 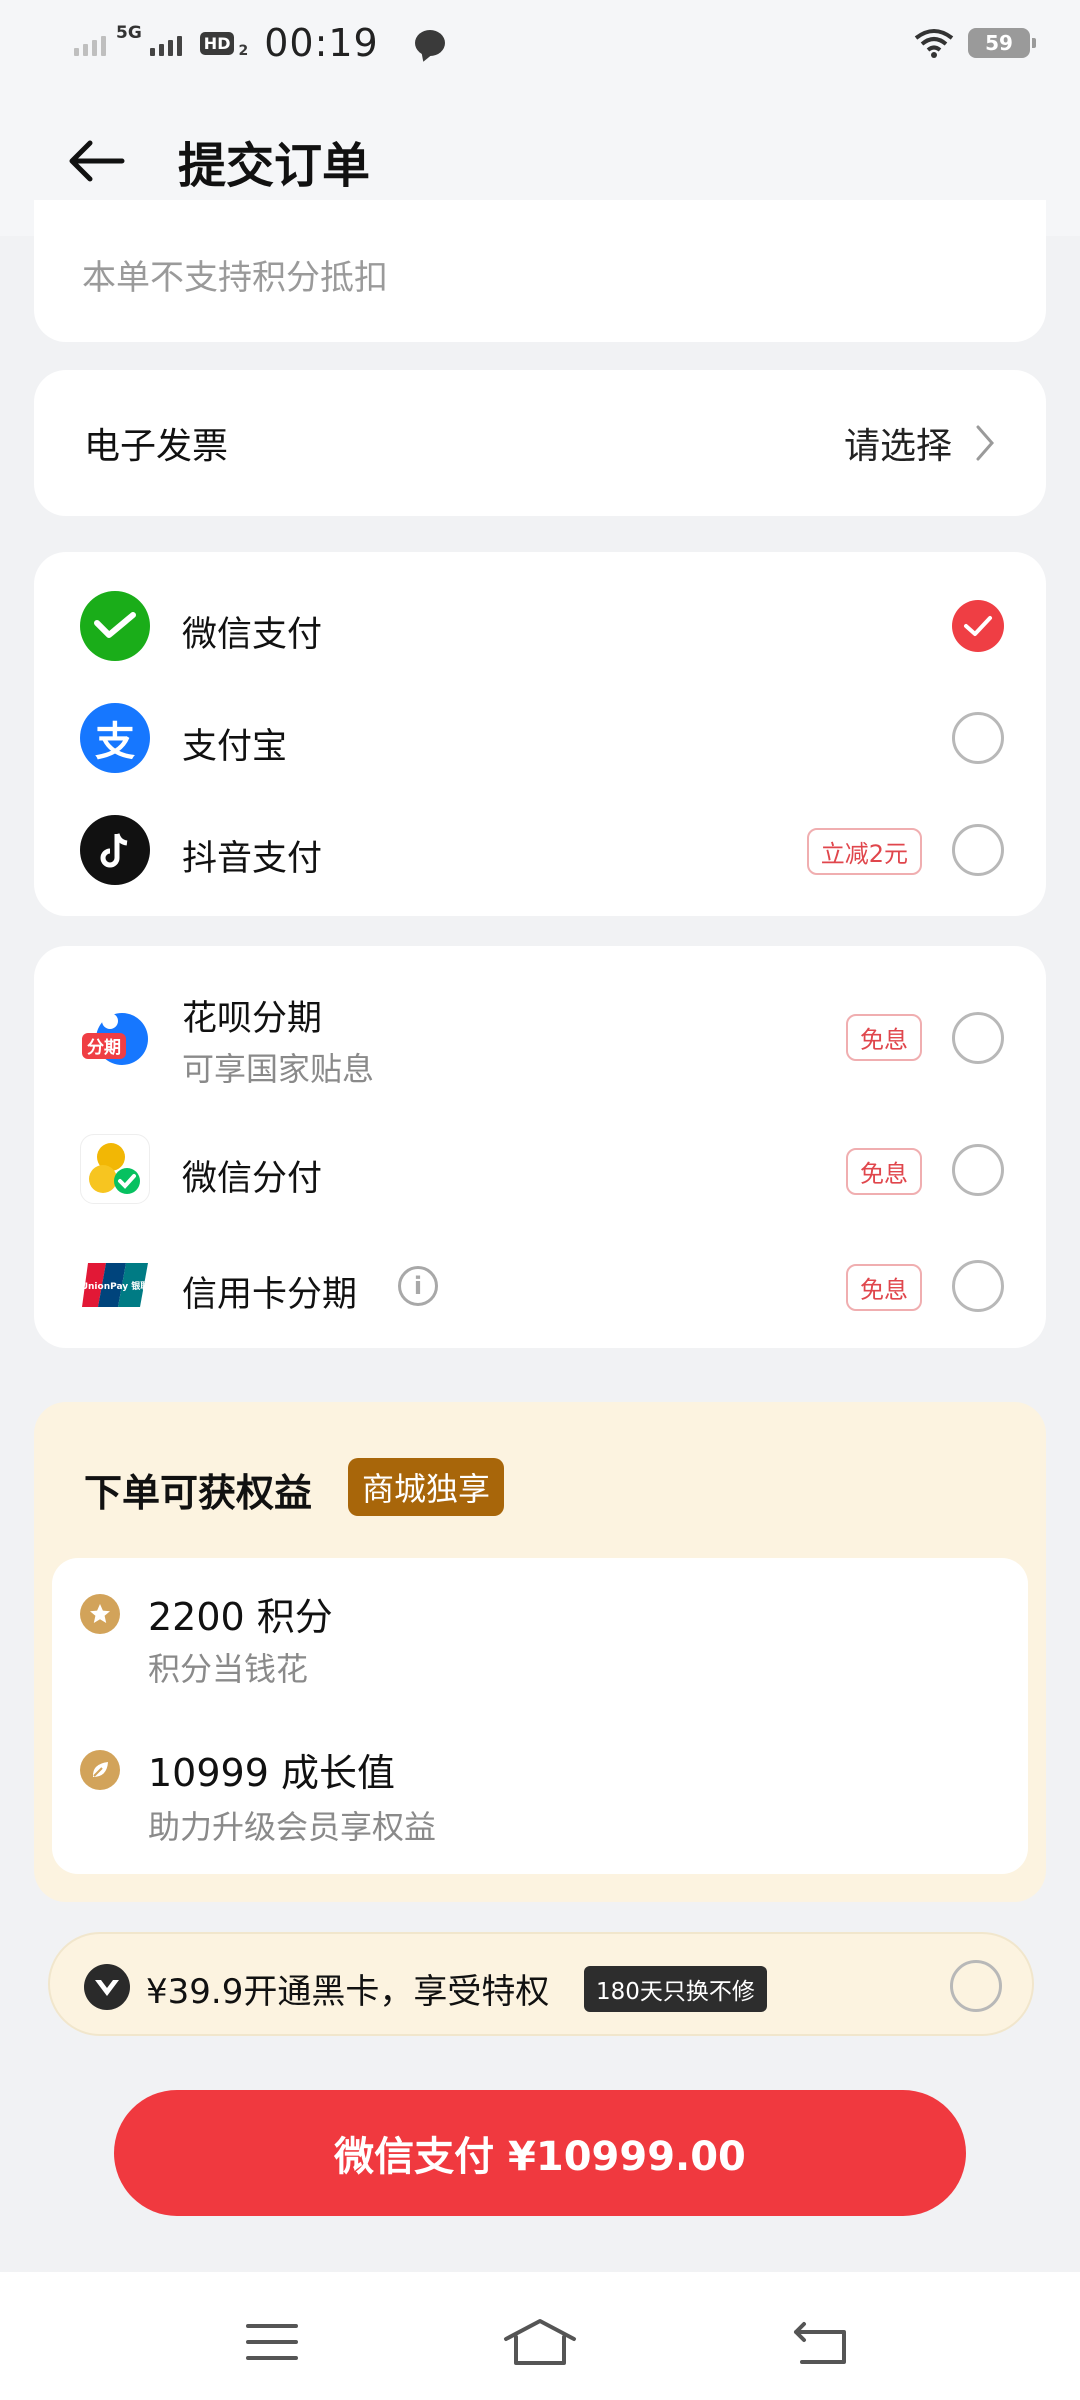 What do you see at coordinates (897, 446) in the screenshot?
I see `invoice-value: 请选择` at bounding box center [897, 446].